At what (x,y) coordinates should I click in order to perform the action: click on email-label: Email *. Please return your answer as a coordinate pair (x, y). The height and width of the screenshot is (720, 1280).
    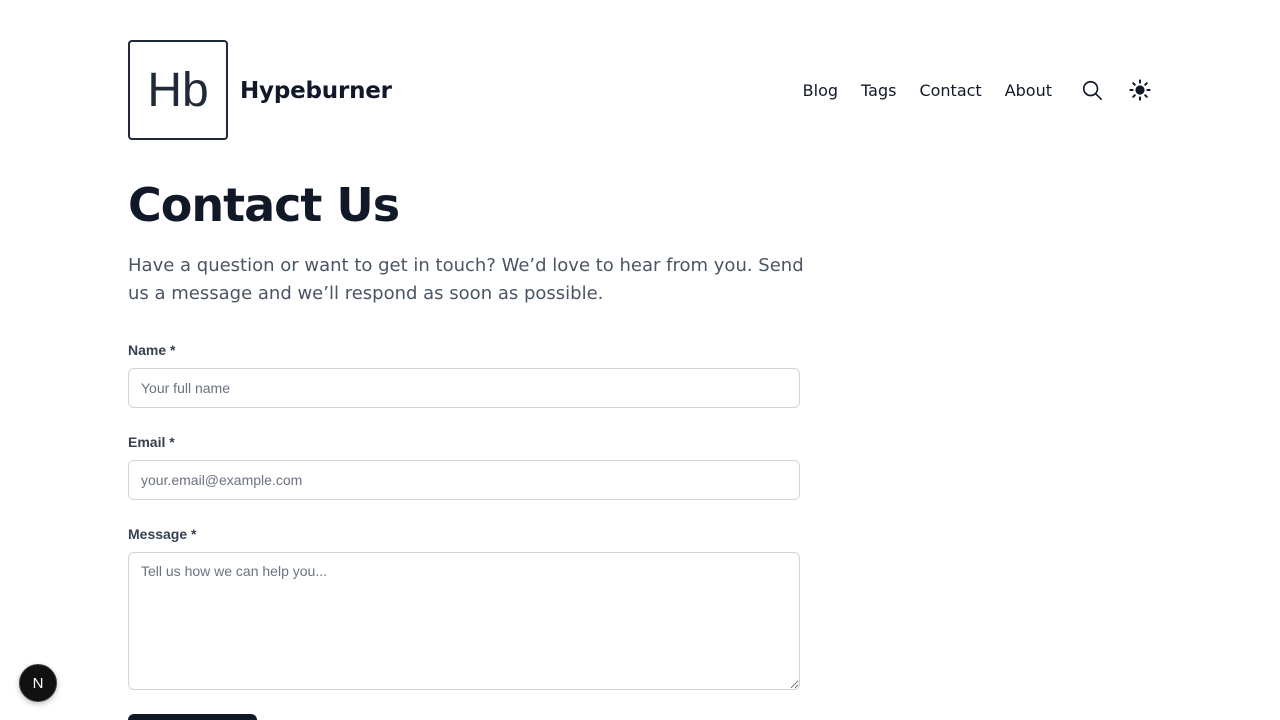
    Looking at the image, I should click on (151, 442).